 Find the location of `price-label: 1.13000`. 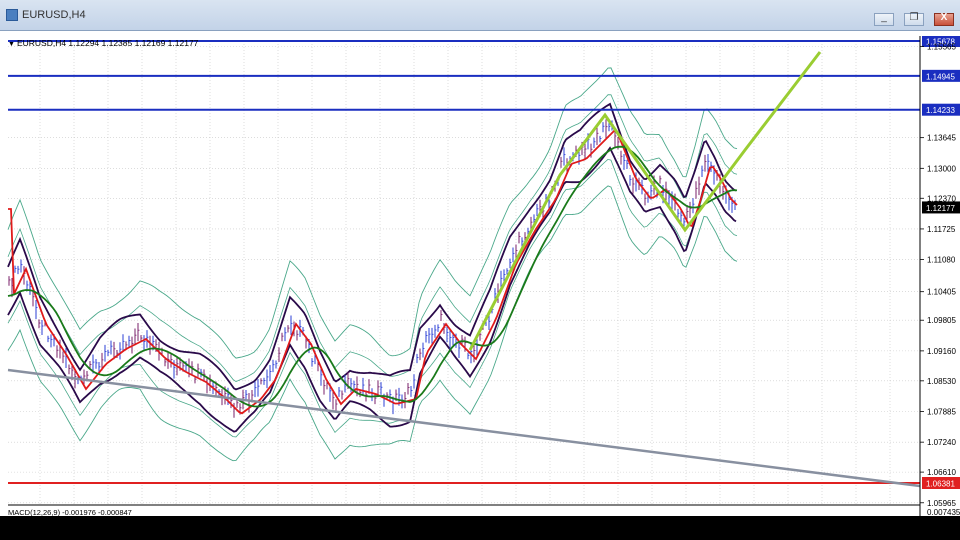

price-label: 1.13000 is located at coordinates (941, 168).